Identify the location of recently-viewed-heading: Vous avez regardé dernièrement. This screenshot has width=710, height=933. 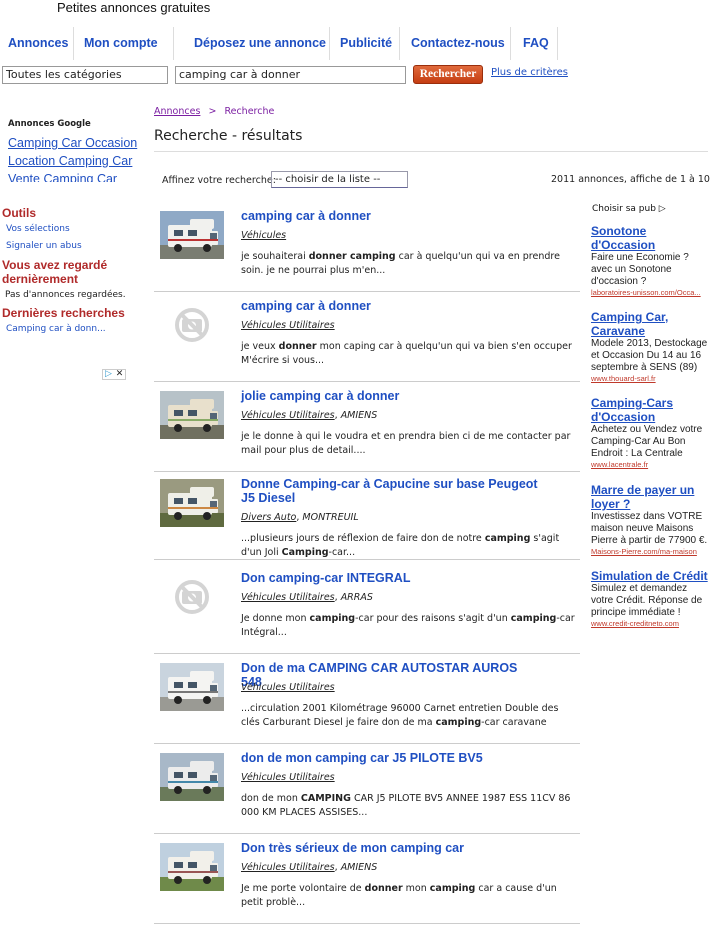
(55, 272).